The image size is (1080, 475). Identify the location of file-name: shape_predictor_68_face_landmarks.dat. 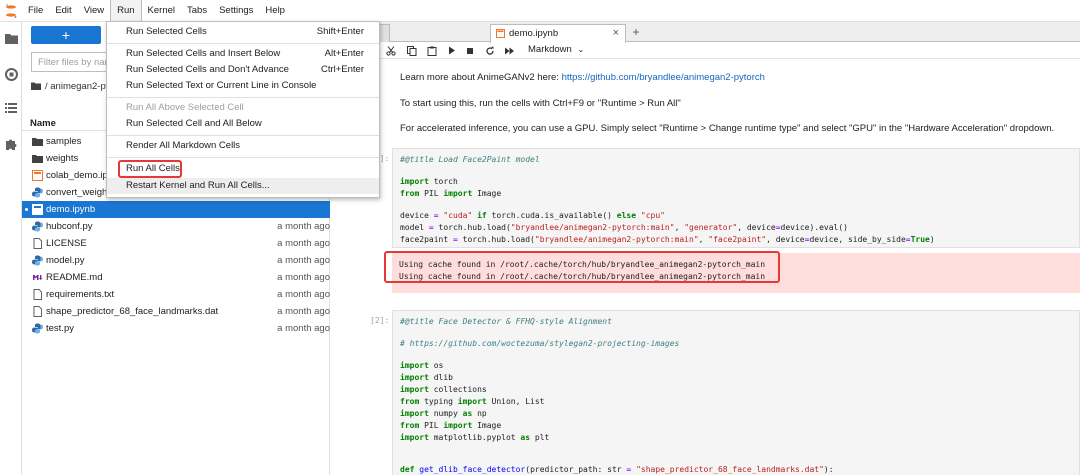
(132, 311).